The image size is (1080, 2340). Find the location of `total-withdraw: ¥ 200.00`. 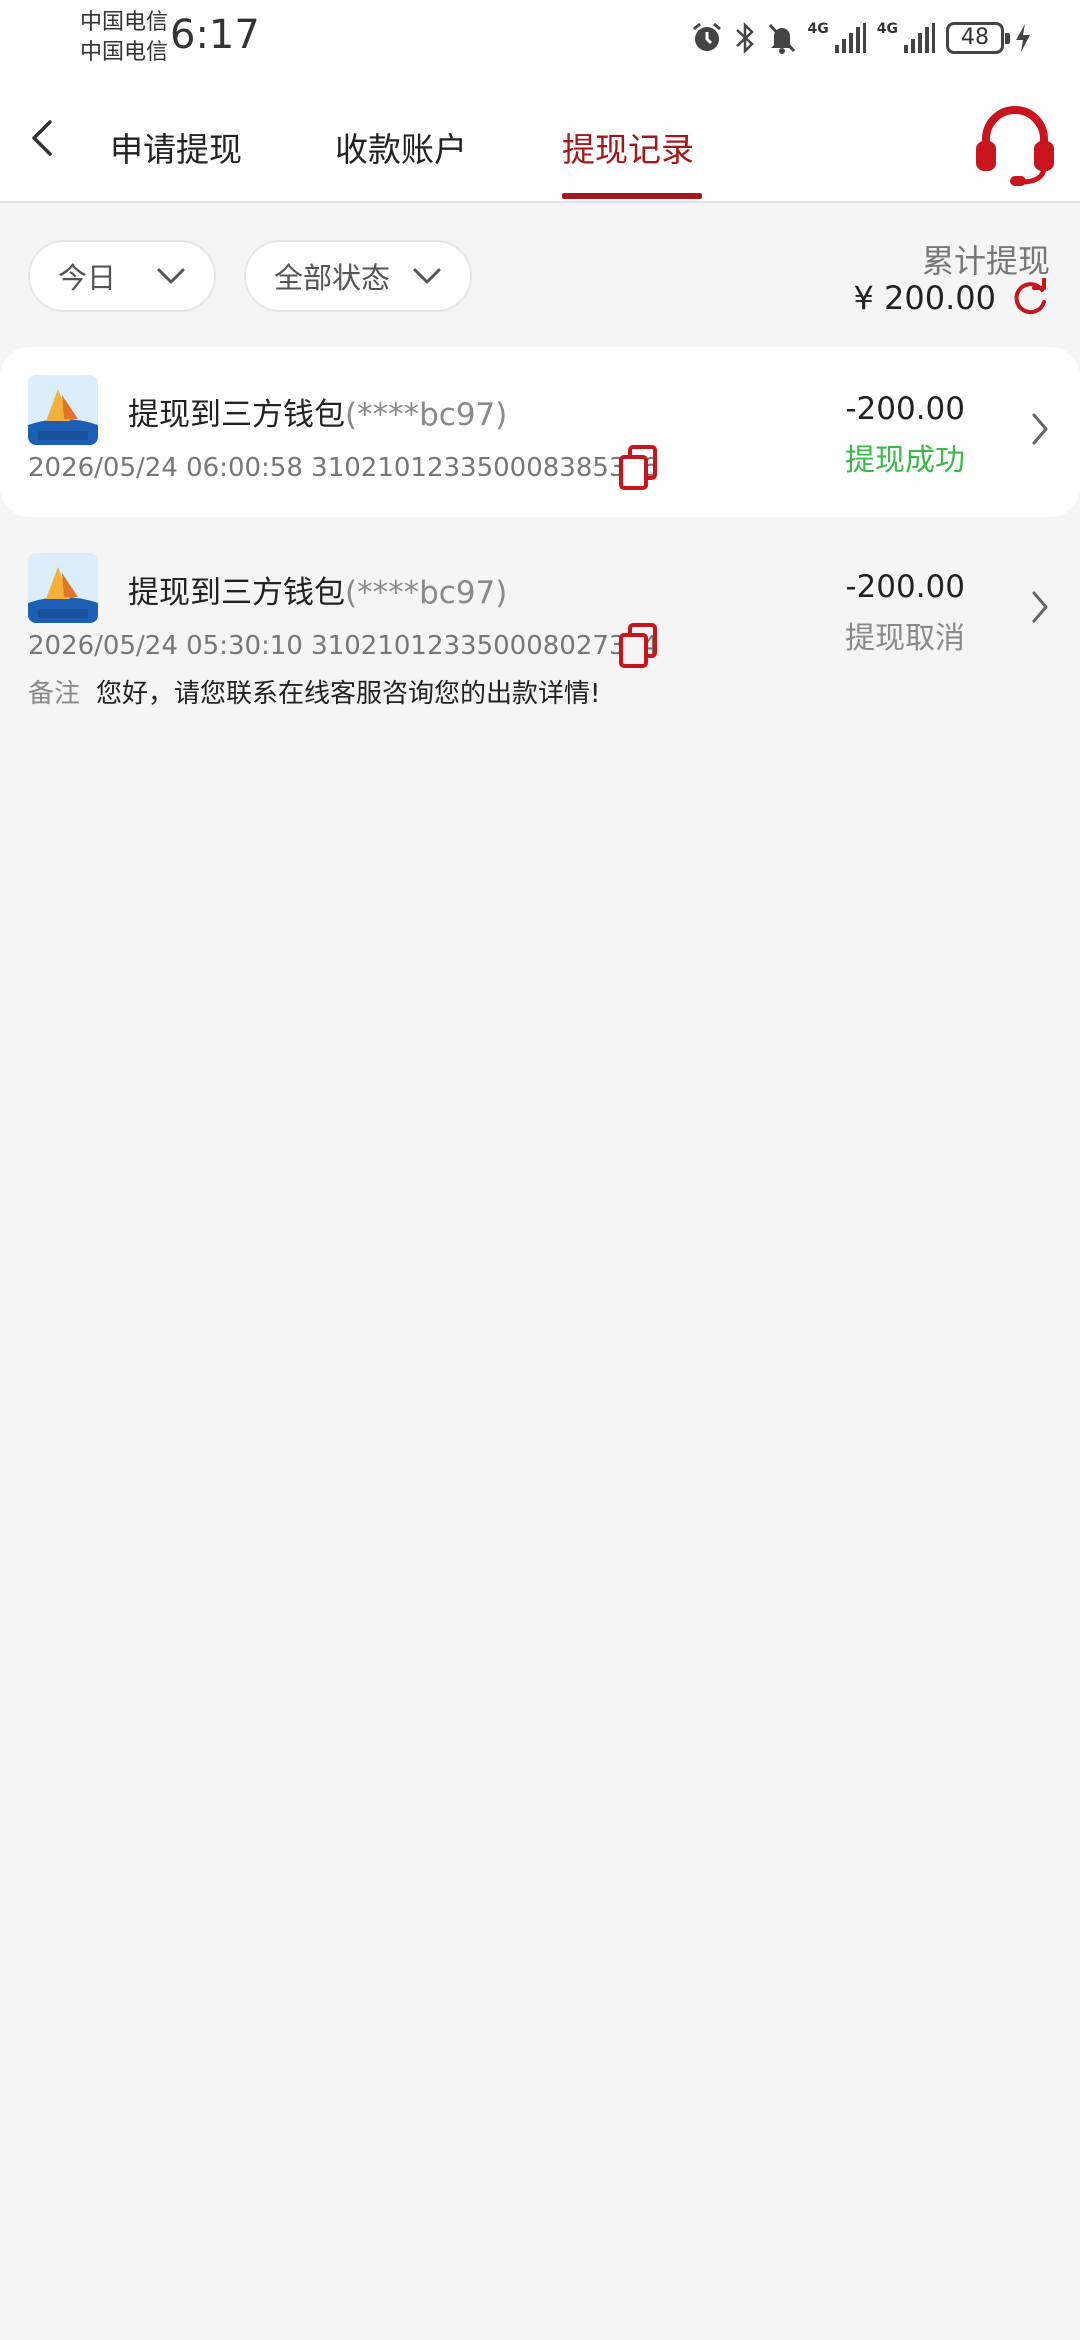

total-withdraw: ¥ 200.00 is located at coordinates (952, 298).